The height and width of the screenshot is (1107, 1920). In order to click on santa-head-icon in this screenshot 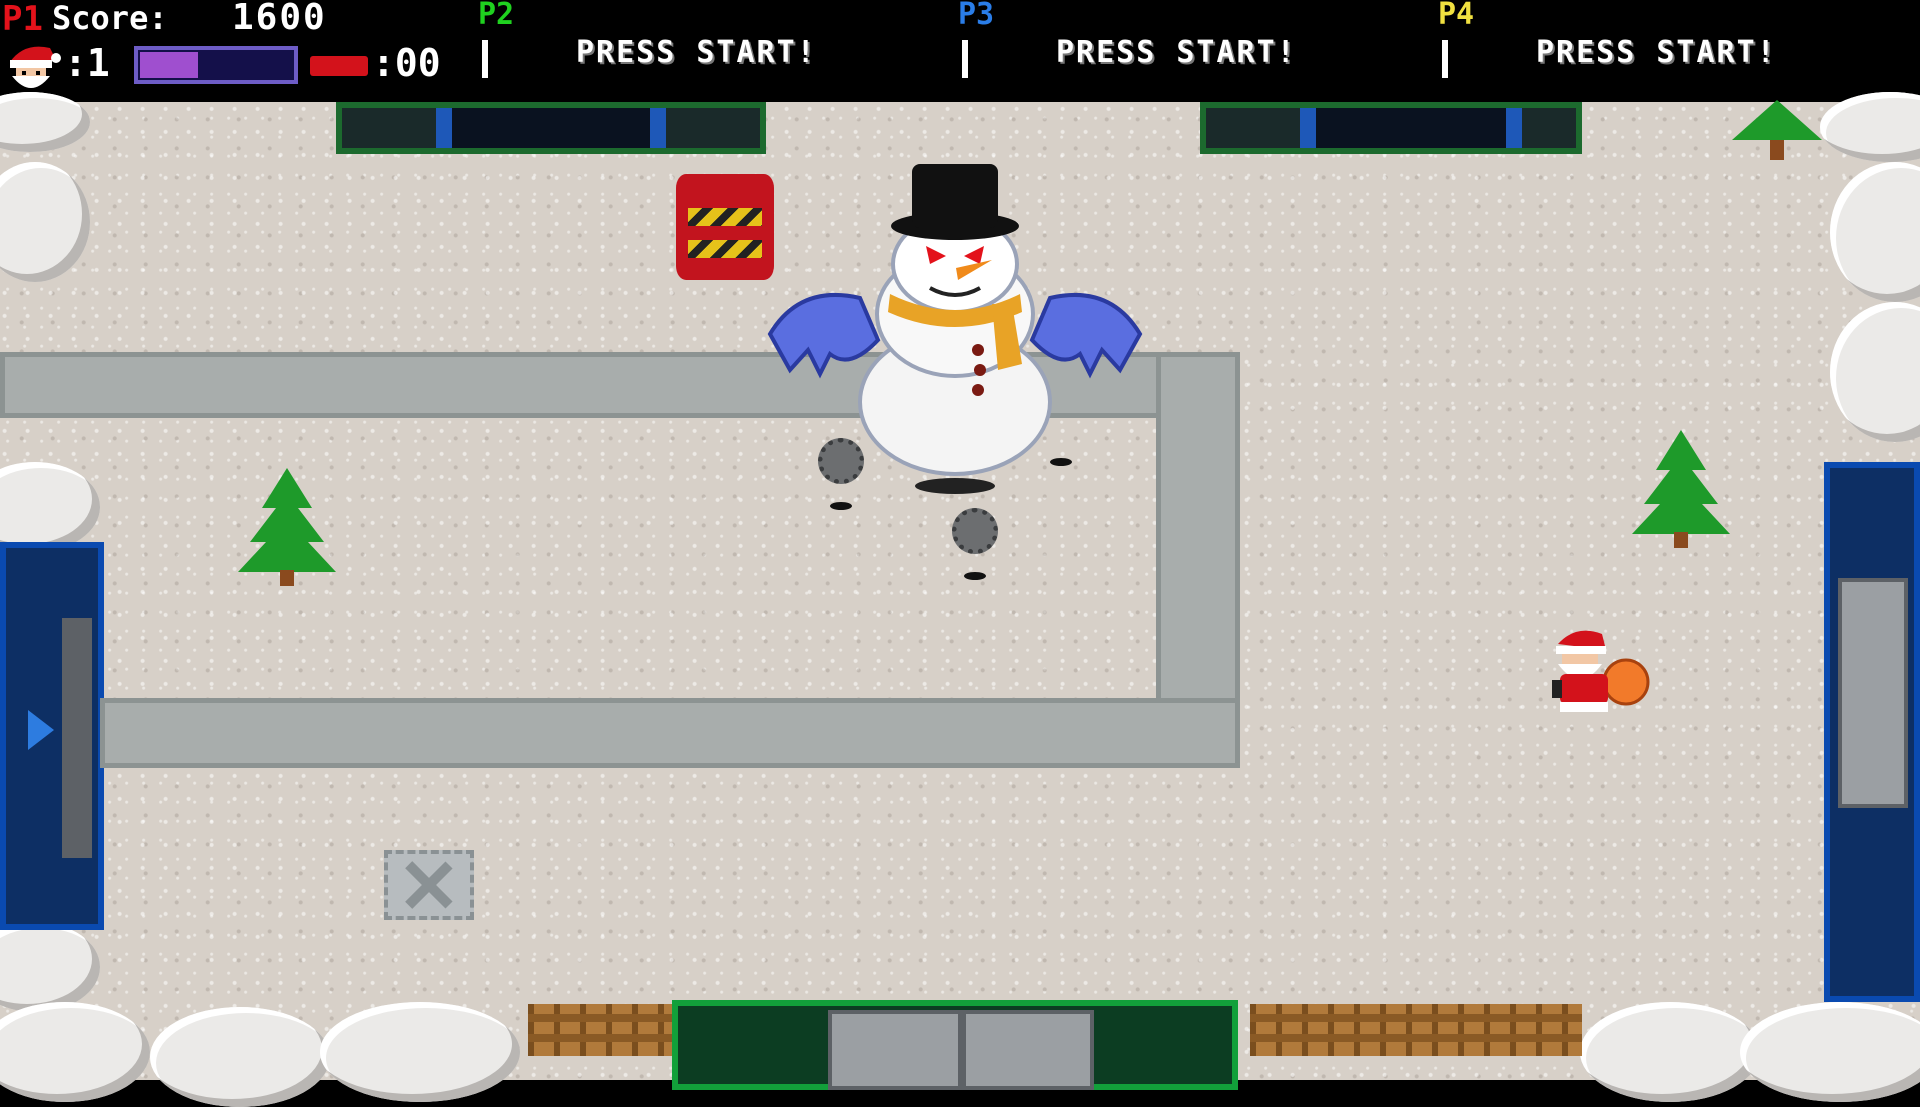, I will do `click(35, 67)`.